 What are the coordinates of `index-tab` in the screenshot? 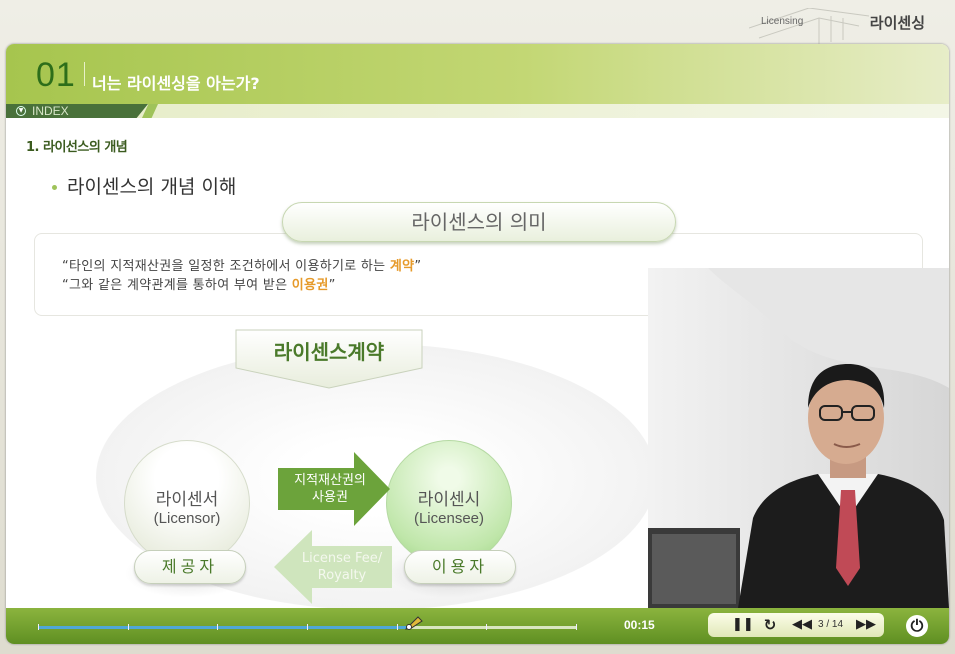 It's located at (77, 111).